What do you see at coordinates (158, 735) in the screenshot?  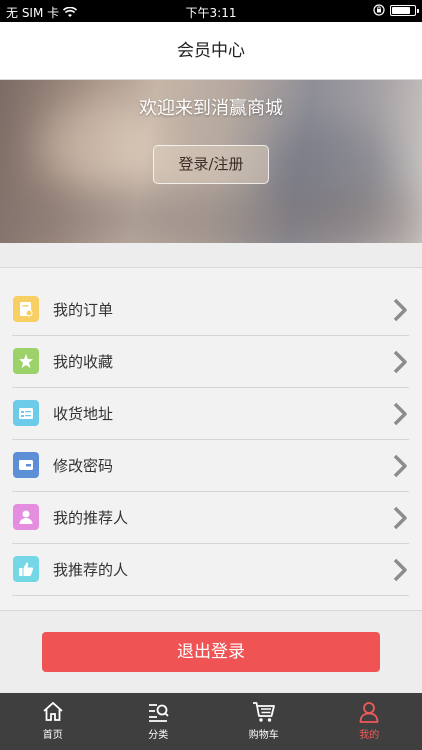 I see `tab-label: 分类` at bounding box center [158, 735].